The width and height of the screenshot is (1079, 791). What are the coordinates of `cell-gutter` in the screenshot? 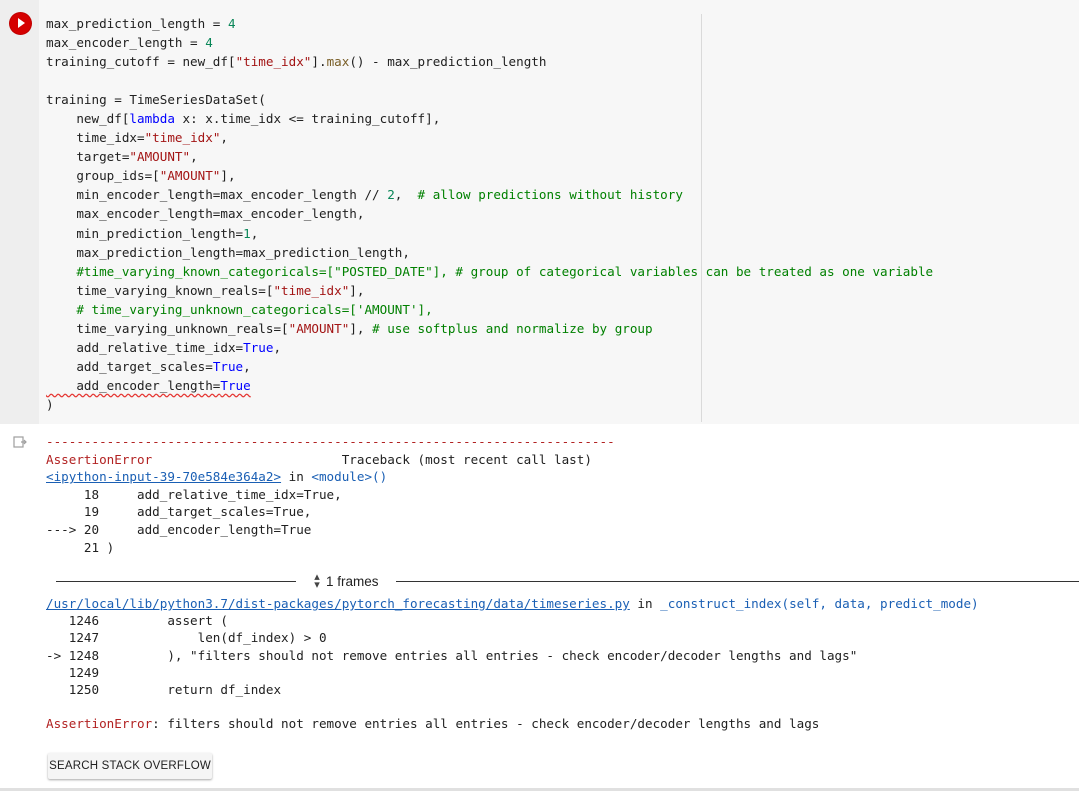 It's located at (19, 212).